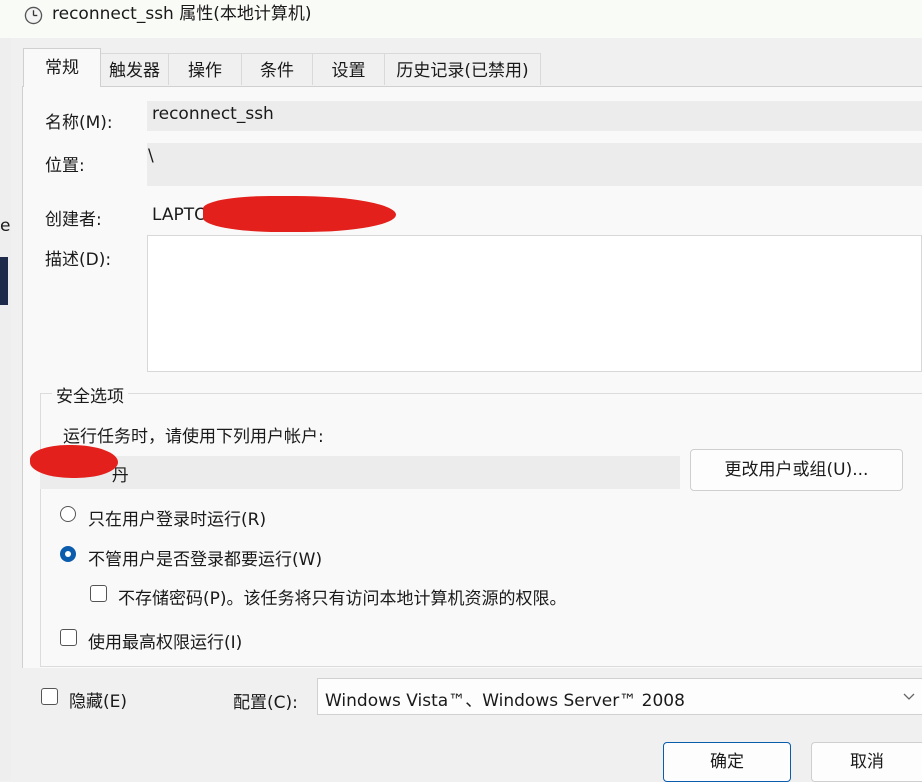 The width and height of the screenshot is (922, 782). I want to click on name-field: reconnect_ssh, so click(534, 116).